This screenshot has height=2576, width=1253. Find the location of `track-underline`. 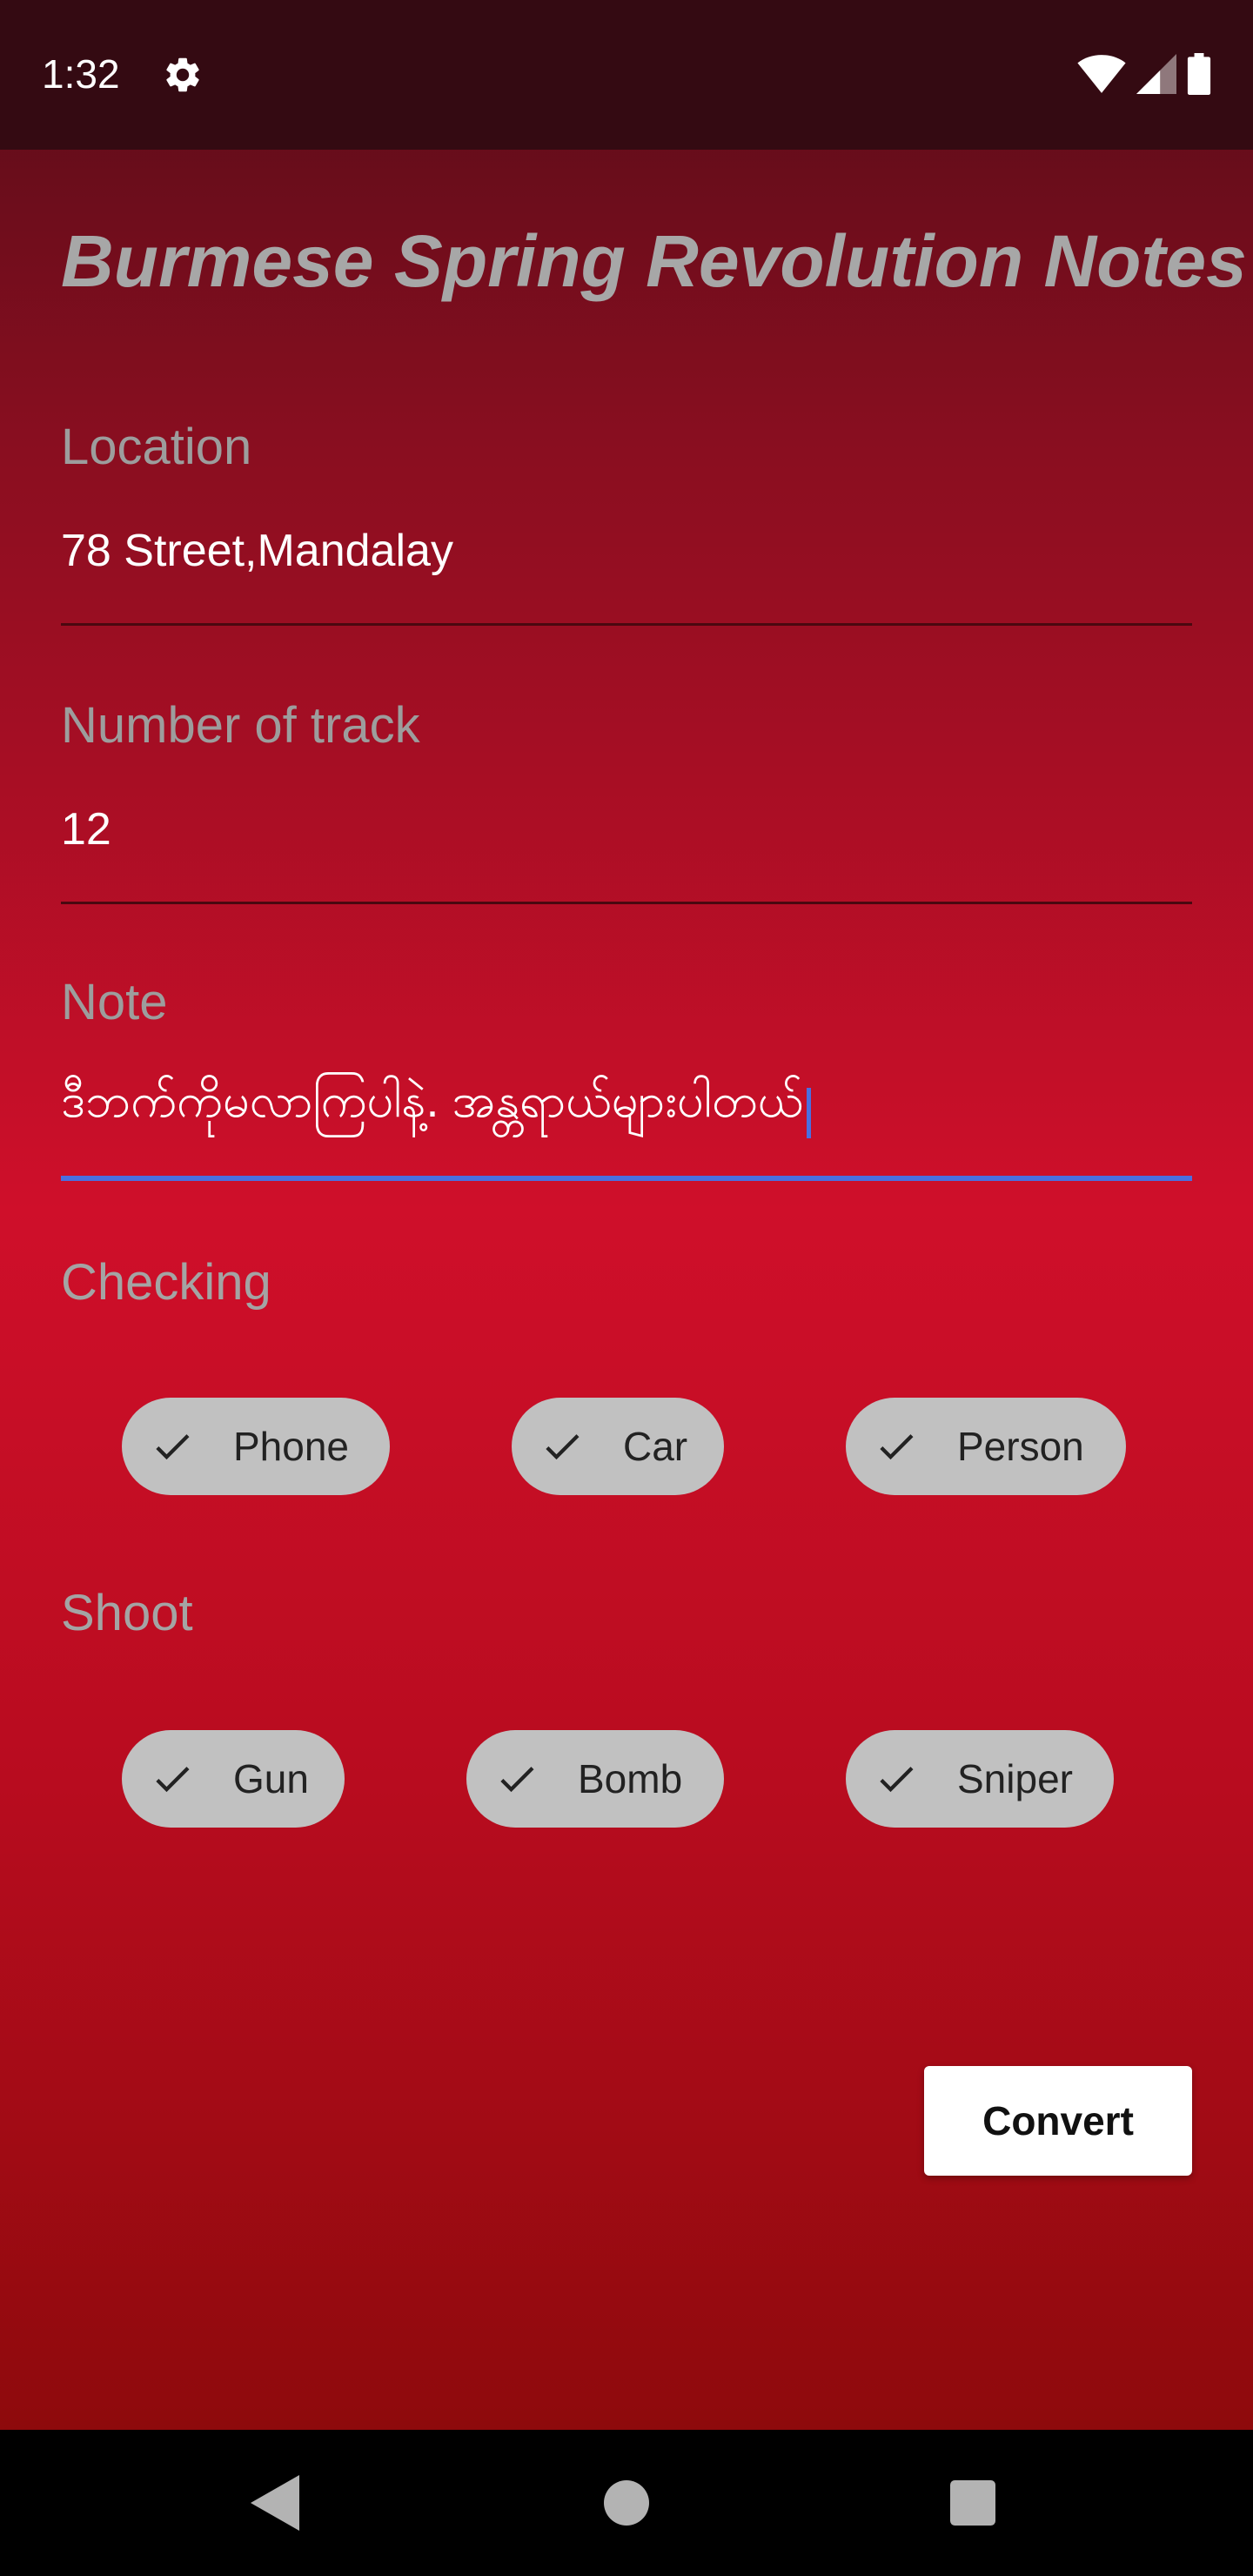

track-underline is located at coordinates (626, 903).